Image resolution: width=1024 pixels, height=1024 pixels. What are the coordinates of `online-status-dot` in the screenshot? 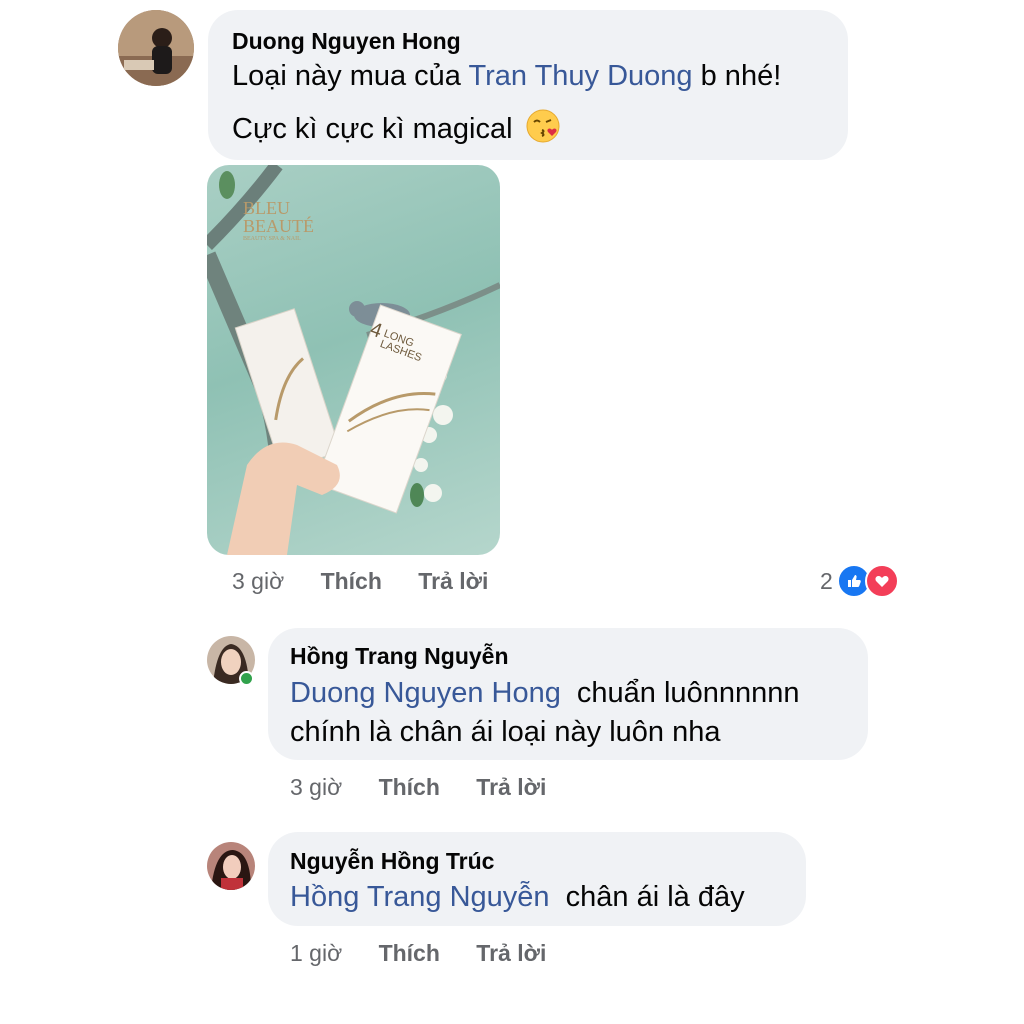 It's located at (246, 678).